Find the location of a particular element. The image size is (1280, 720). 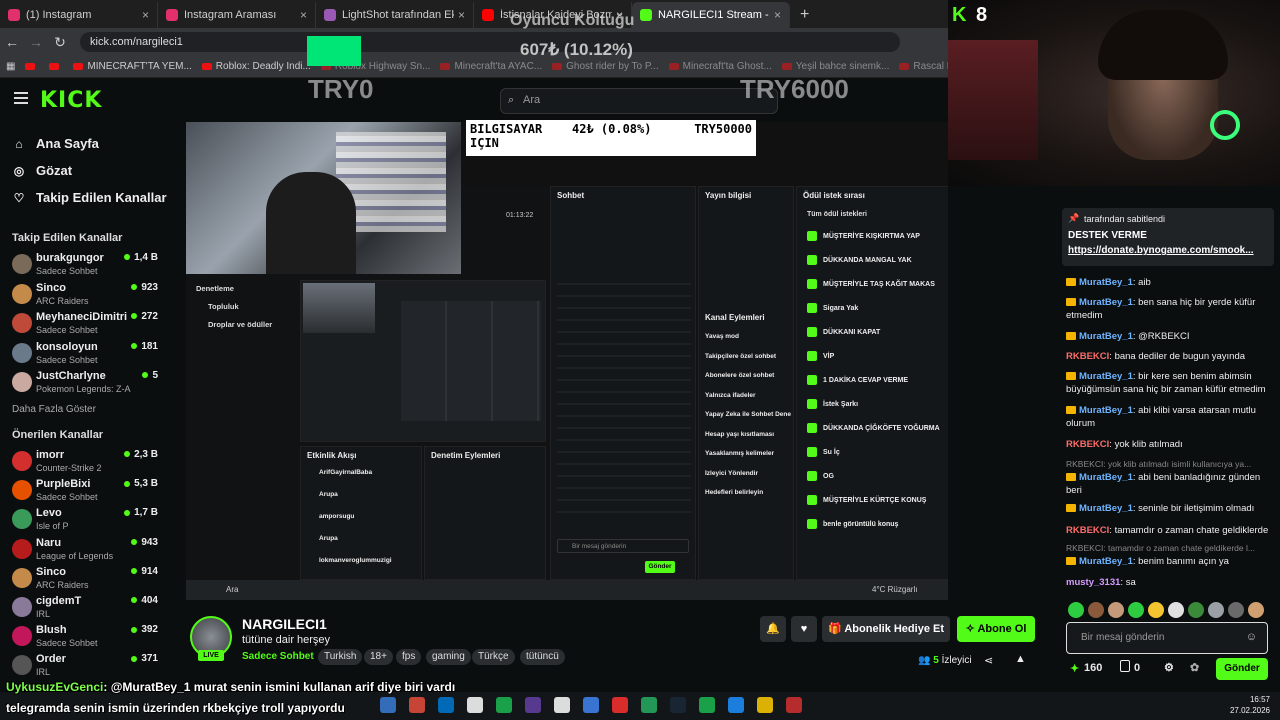

channel-item: Naru League of Legends 943 is located at coordinates (87, 551).